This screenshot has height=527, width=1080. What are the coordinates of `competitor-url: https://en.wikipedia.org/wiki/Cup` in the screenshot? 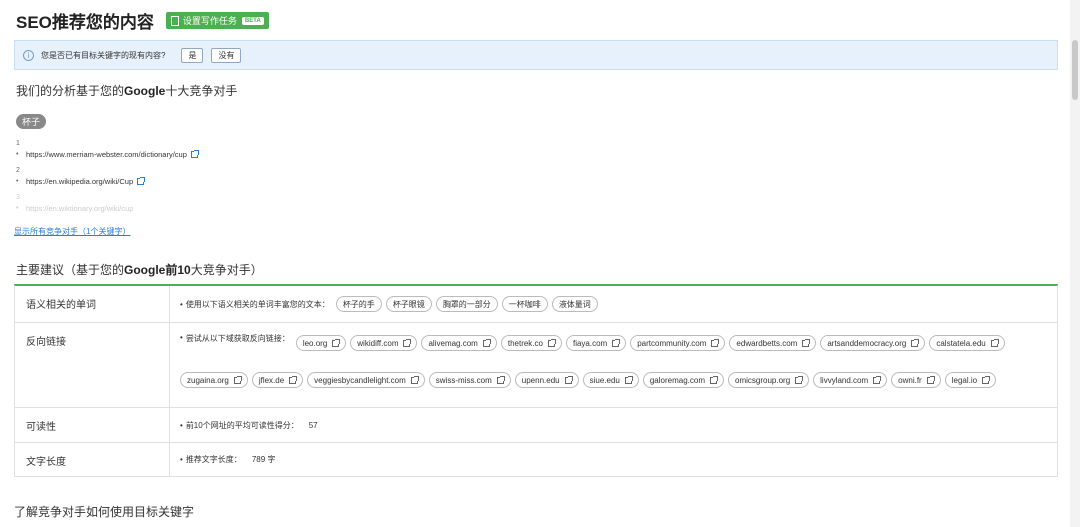 It's located at (86, 181).